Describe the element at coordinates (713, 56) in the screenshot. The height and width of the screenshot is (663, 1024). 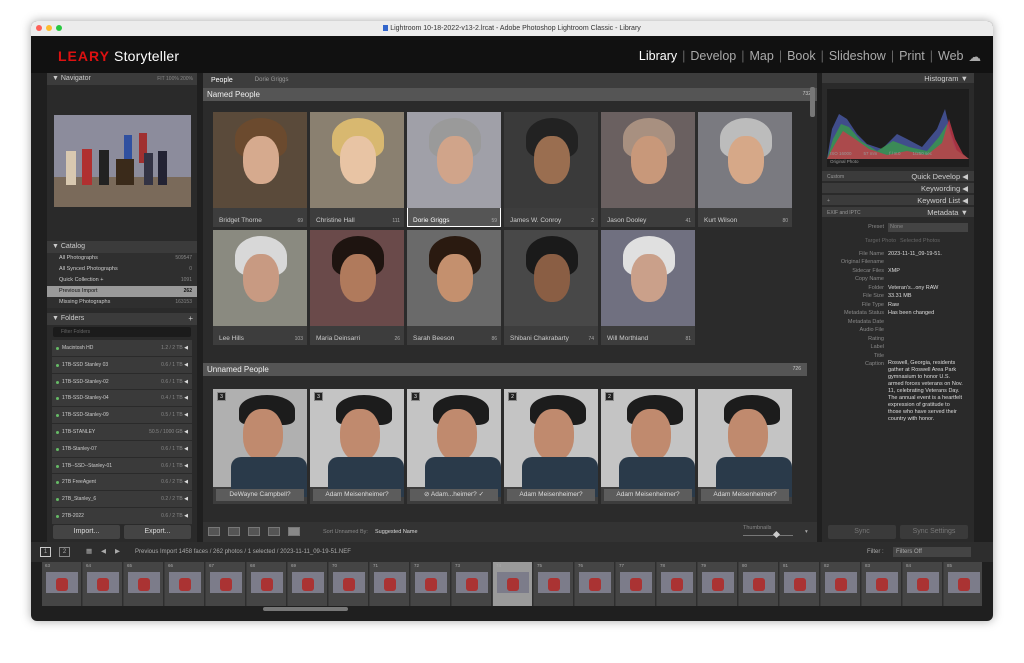
I see `module-develop: Develop` at that location.